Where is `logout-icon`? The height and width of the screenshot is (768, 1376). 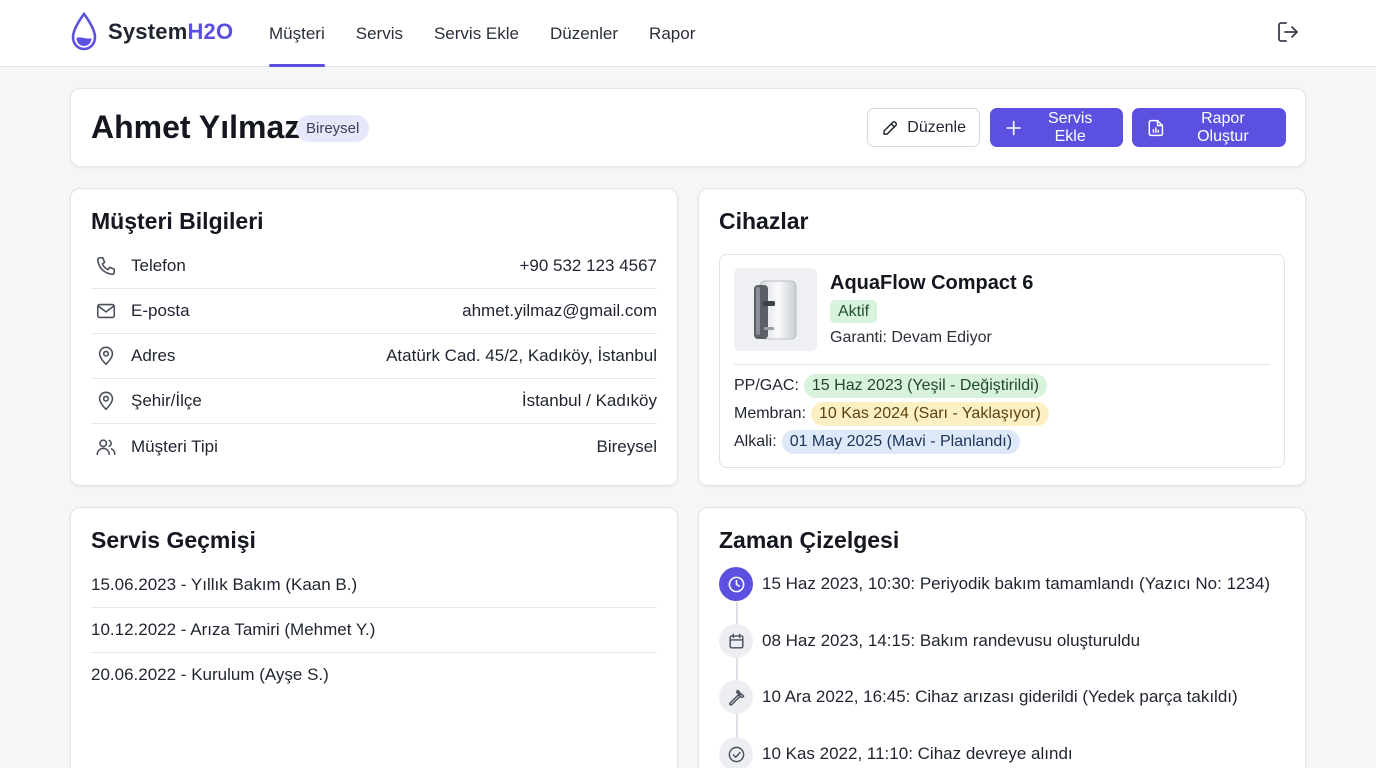
logout-icon is located at coordinates (1288, 32).